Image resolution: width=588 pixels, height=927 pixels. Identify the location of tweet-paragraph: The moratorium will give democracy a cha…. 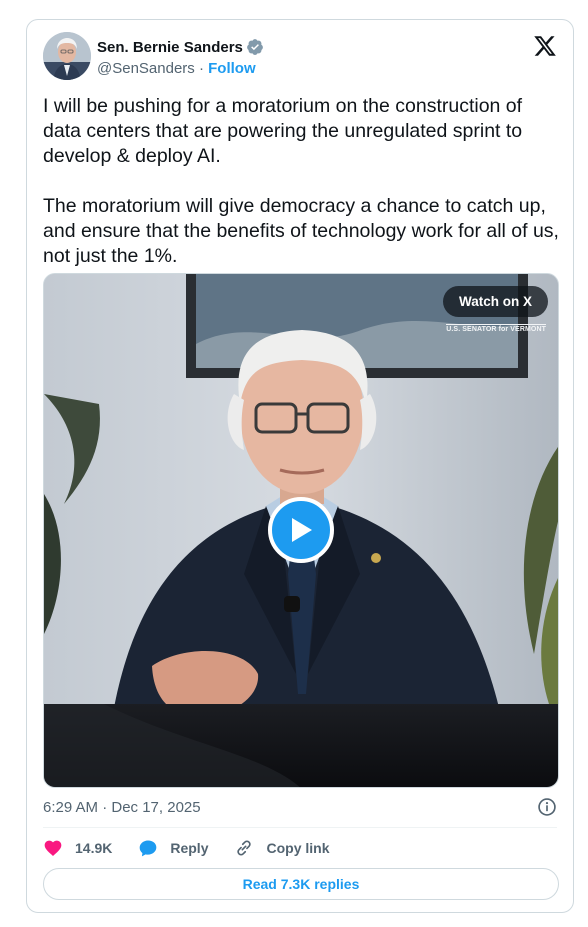
(301, 231).